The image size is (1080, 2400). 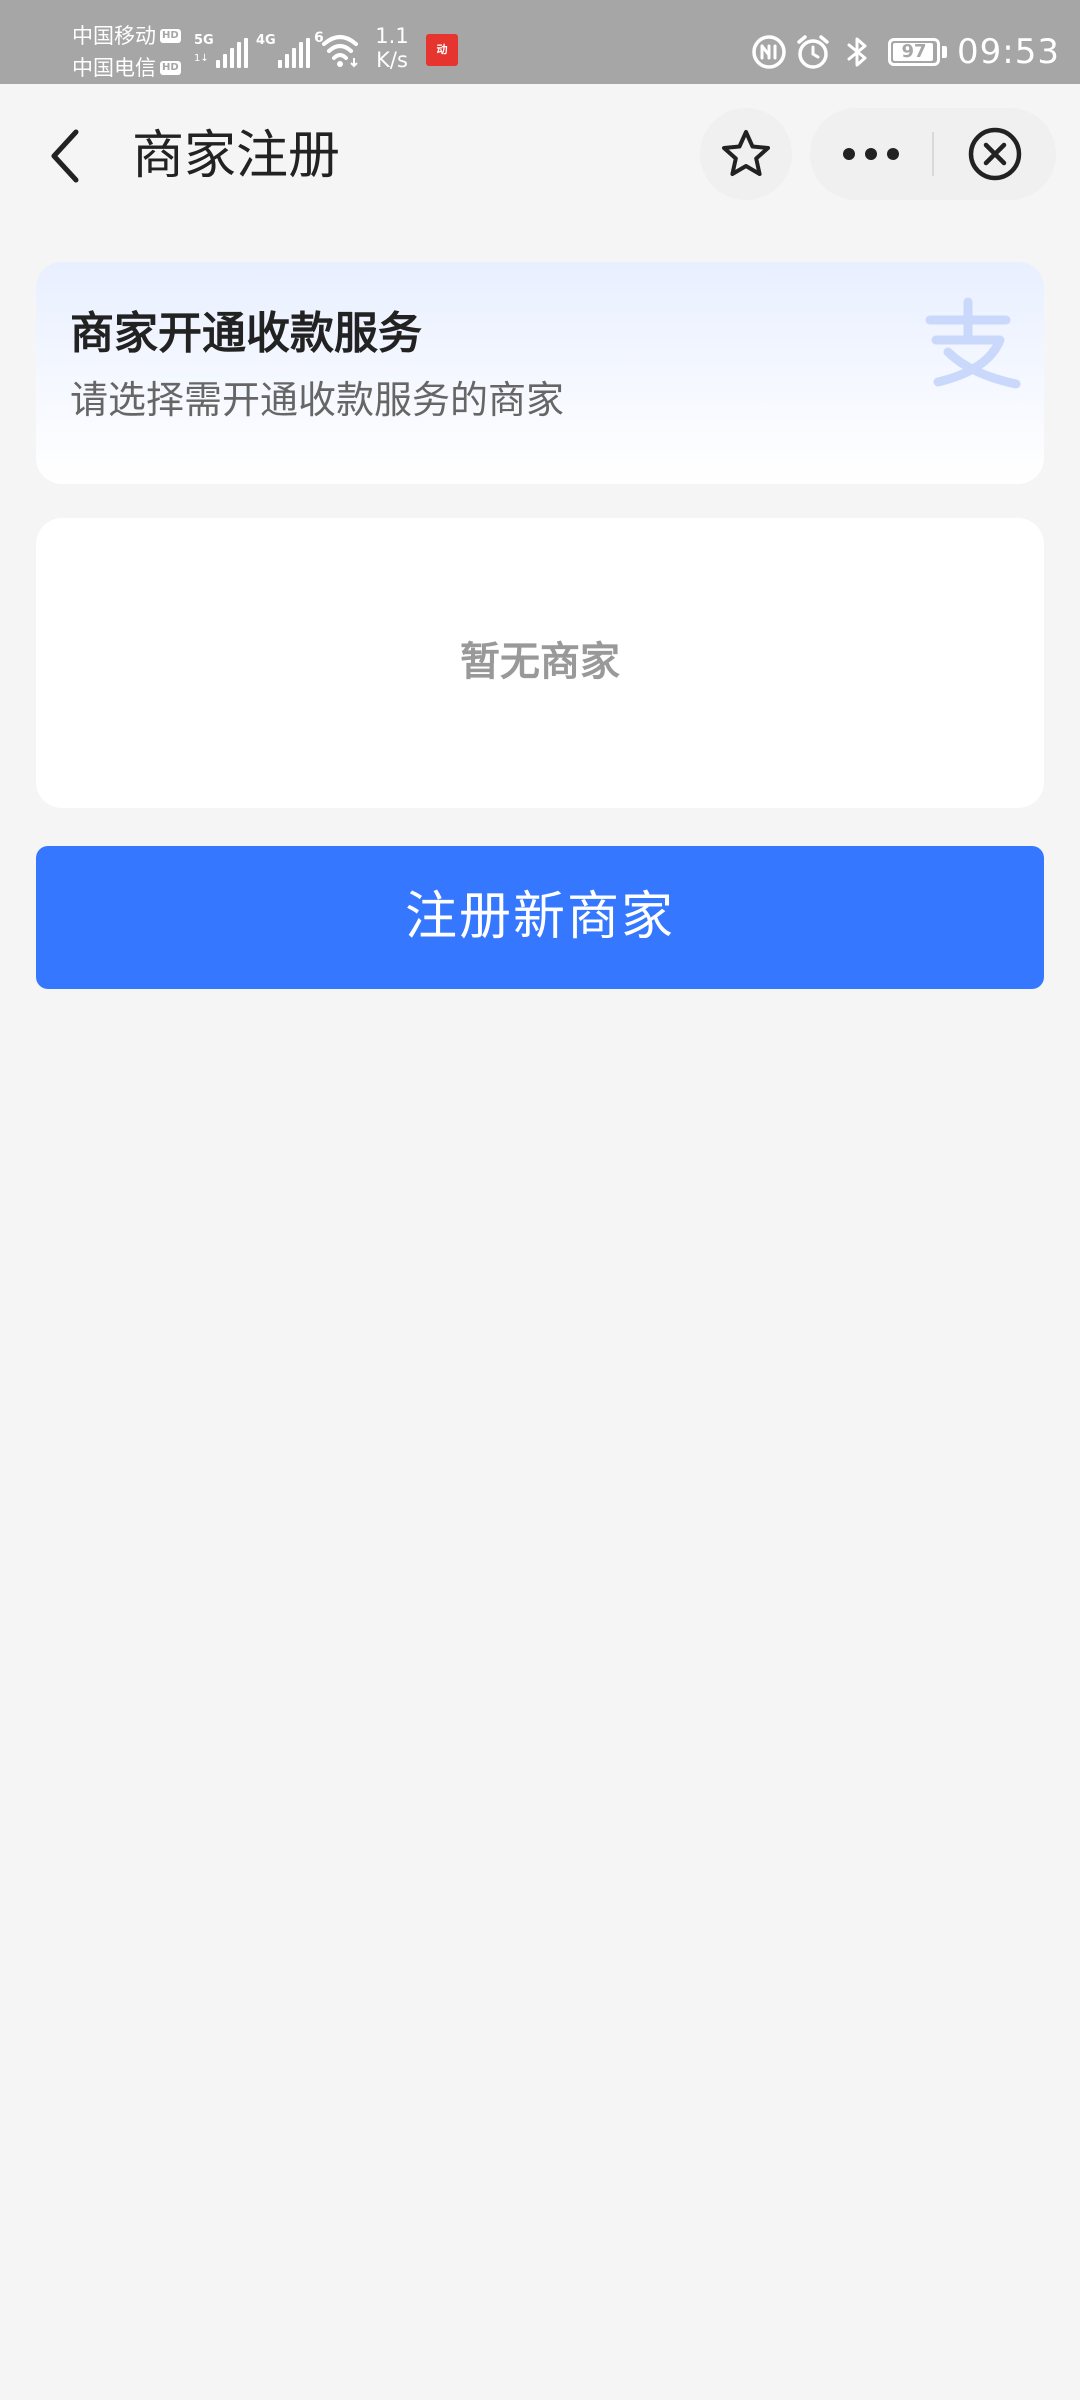 I want to click on app-notification-icon: 动, so click(x=442, y=50).